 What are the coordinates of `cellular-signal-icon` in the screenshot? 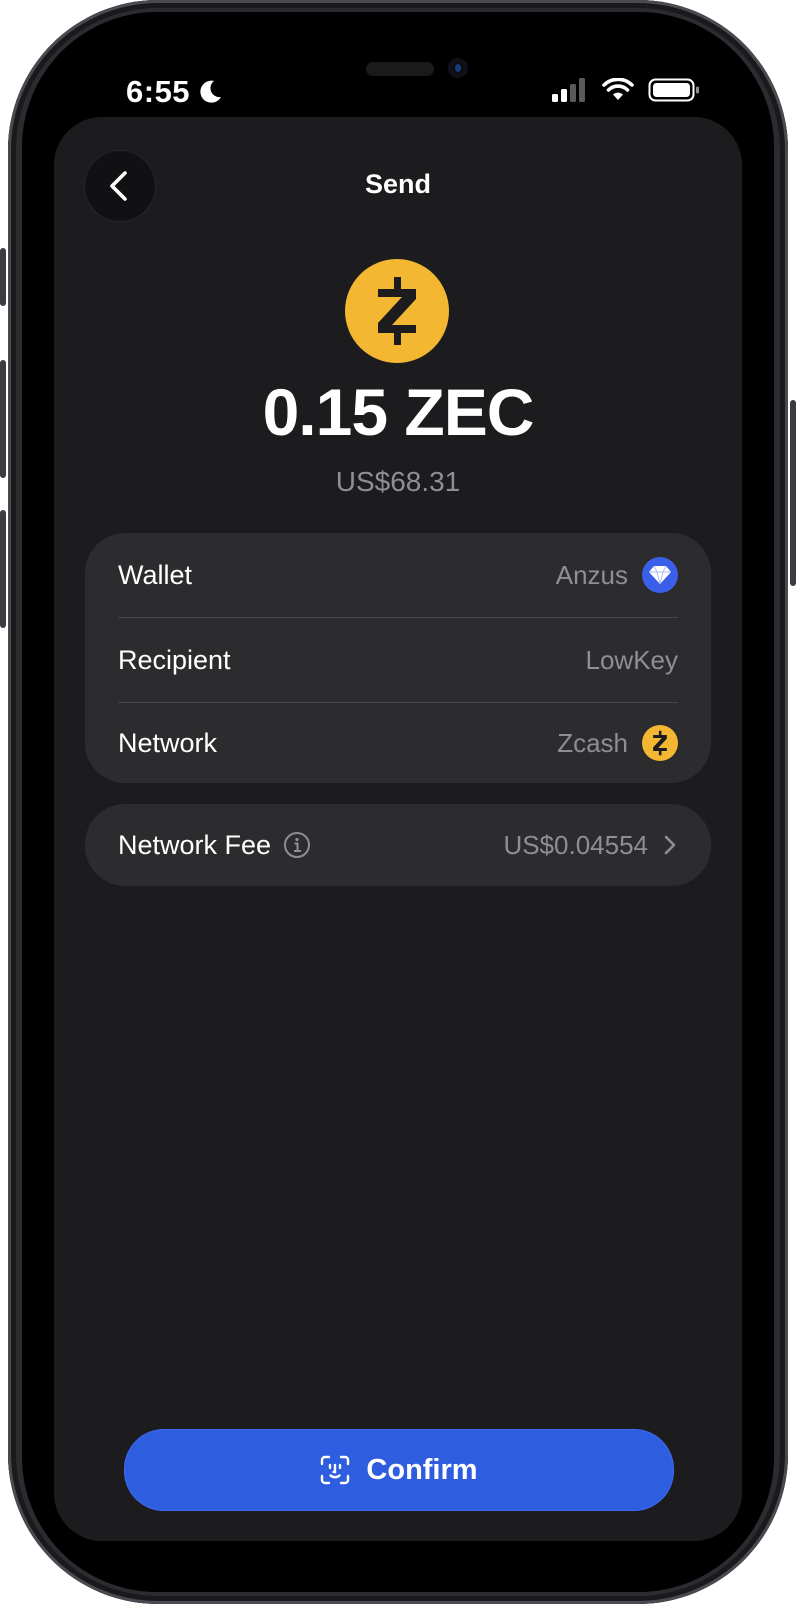 It's located at (568, 90).